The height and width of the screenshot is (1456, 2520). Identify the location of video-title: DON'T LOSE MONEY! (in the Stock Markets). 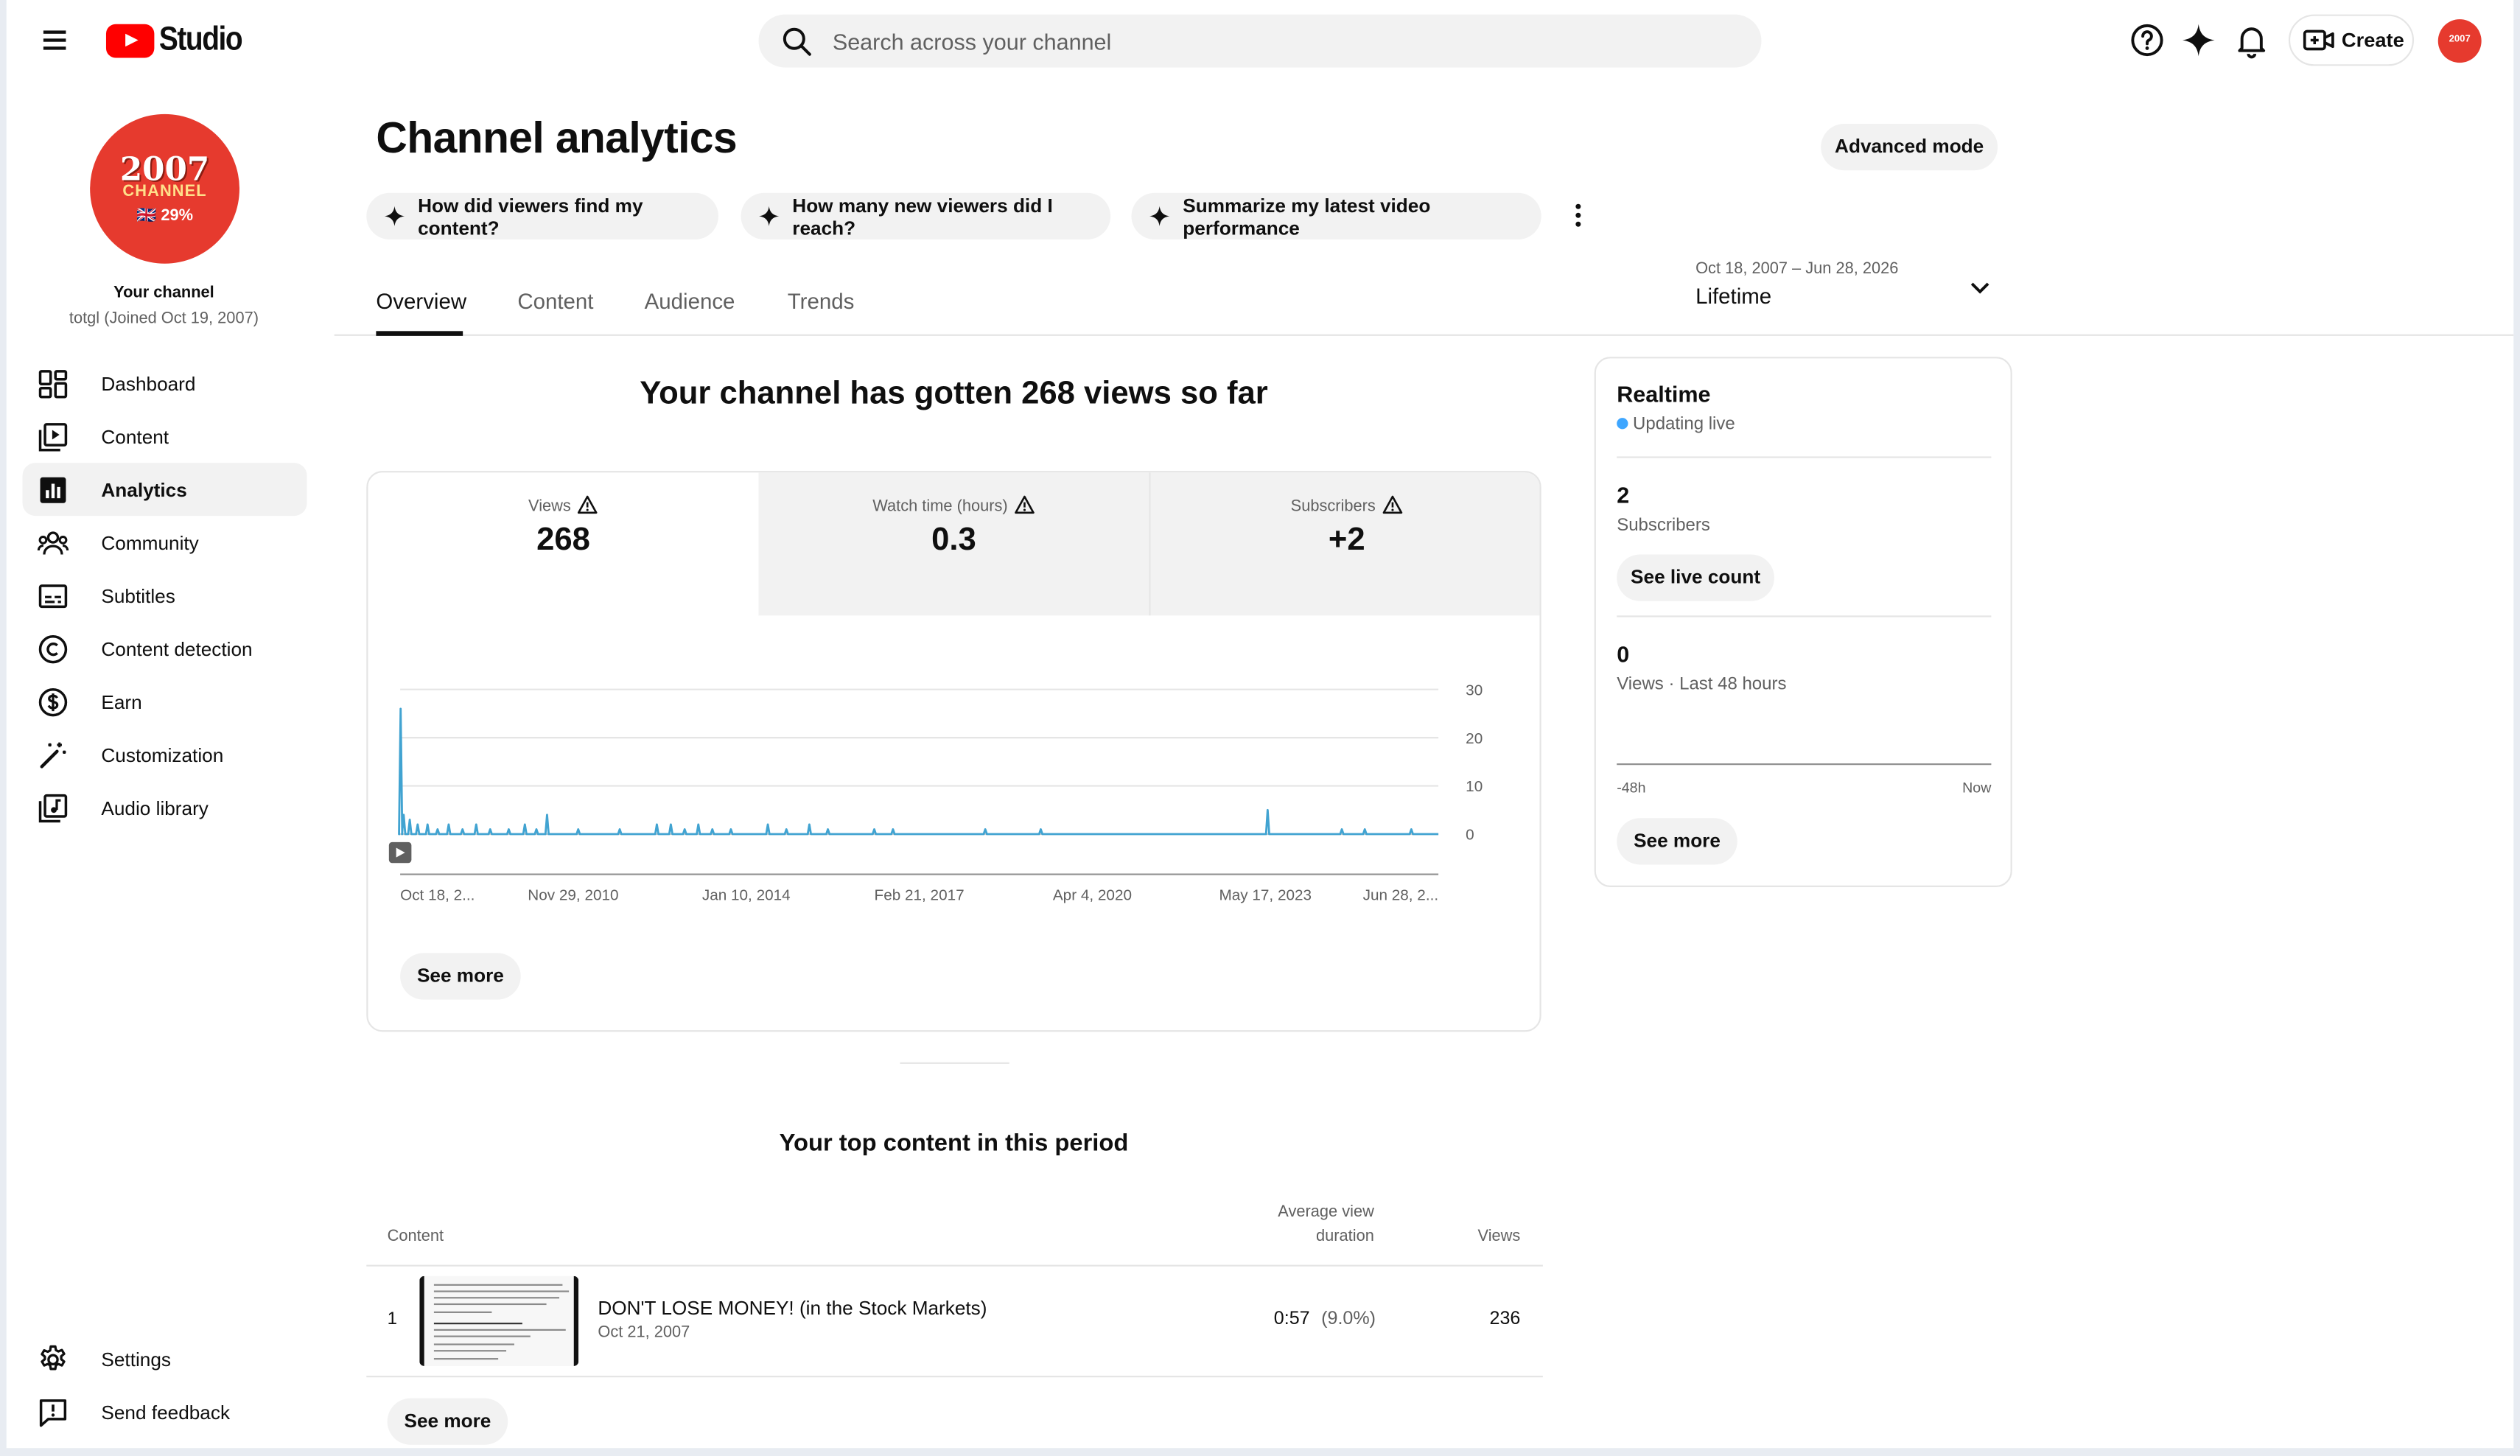
(793, 1308).